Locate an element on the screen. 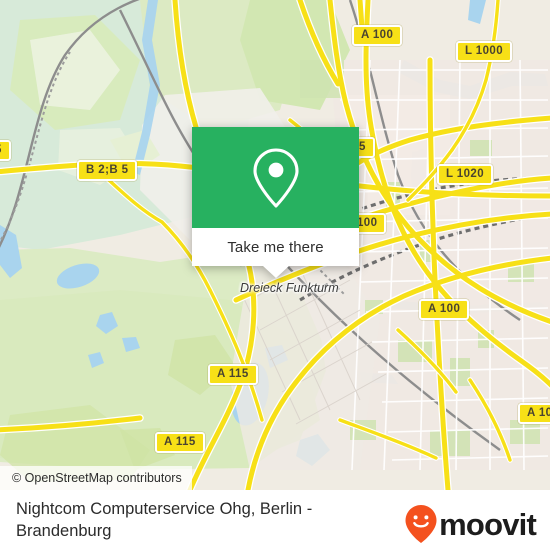 Image resolution: width=550 pixels, height=550 pixels. take-me-there-label: Take me there is located at coordinates (275, 247).